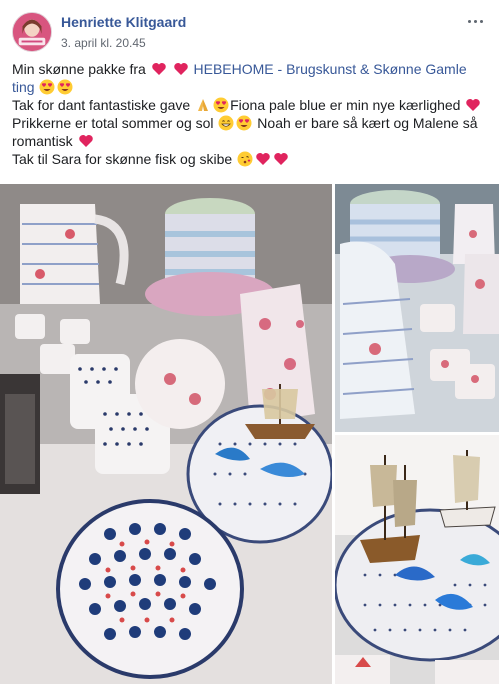  Describe the element at coordinates (226, 123) in the screenshot. I see `grinning-face-icon` at that location.